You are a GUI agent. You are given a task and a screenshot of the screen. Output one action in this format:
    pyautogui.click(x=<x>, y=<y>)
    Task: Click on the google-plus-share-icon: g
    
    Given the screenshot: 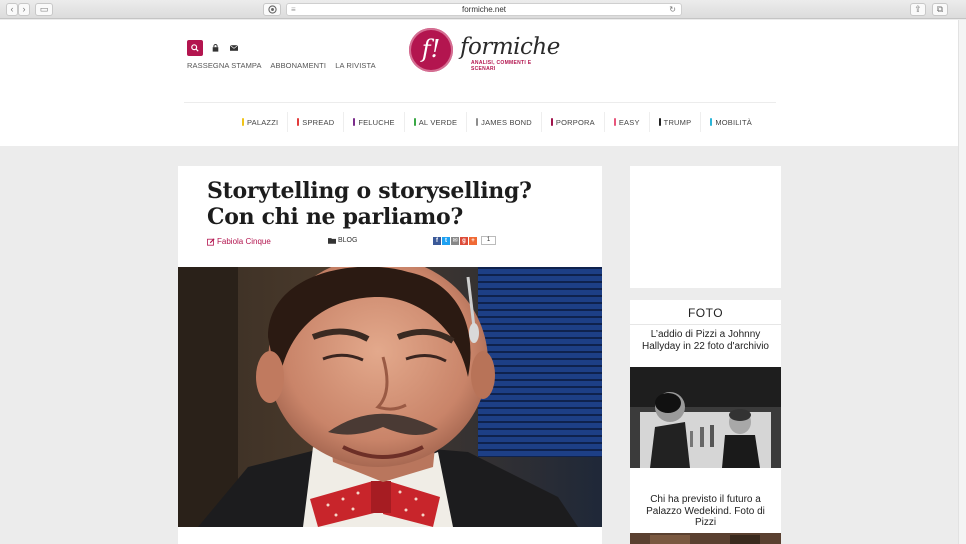 What is the action you would take?
    pyautogui.click(x=464, y=240)
    